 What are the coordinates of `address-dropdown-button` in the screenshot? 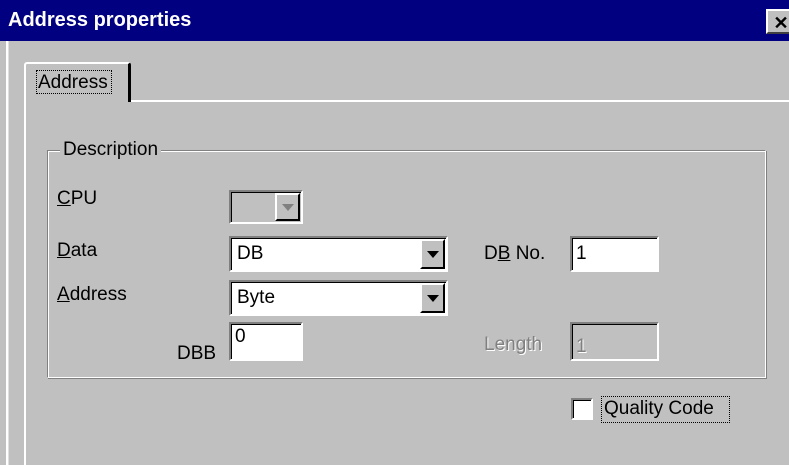 It's located at (432, 298).